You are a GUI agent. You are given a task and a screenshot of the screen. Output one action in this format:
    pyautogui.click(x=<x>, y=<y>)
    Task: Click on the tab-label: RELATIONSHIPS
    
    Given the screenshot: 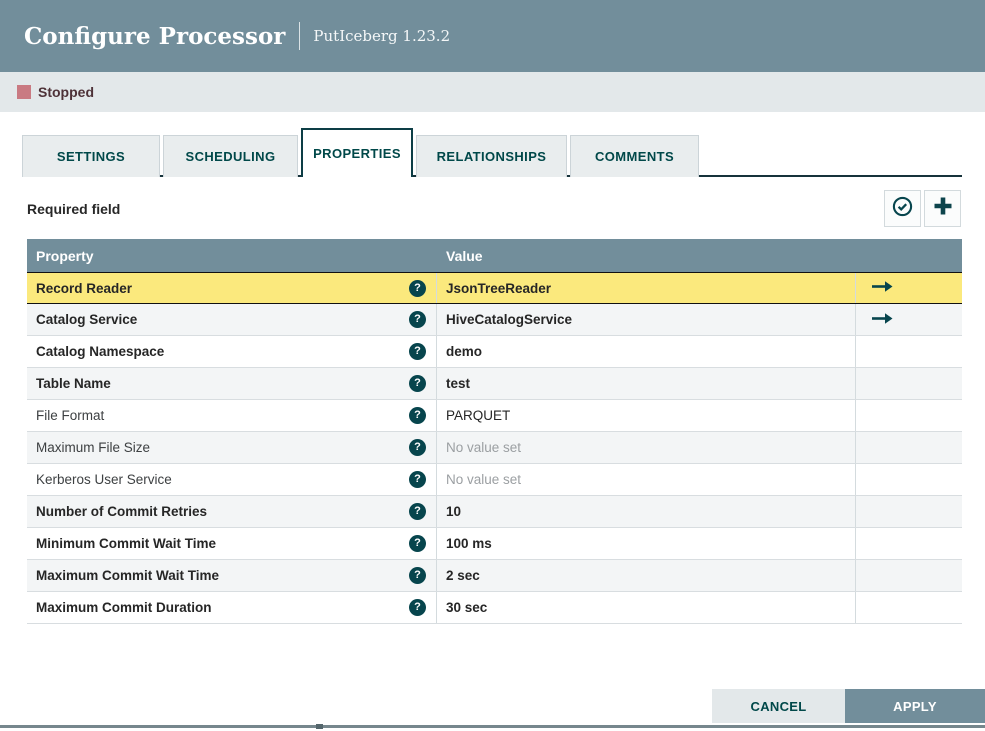 What is the action you would take?
    pyautogui.click(x=491, y=156)
    